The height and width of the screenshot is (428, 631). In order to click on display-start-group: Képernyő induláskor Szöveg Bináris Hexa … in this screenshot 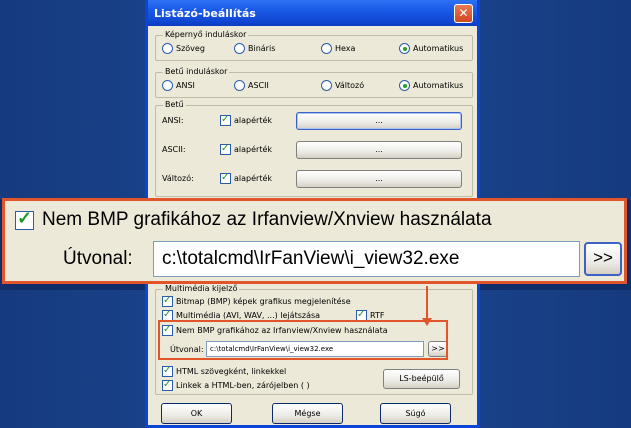, I will do `click(314, 45)`.